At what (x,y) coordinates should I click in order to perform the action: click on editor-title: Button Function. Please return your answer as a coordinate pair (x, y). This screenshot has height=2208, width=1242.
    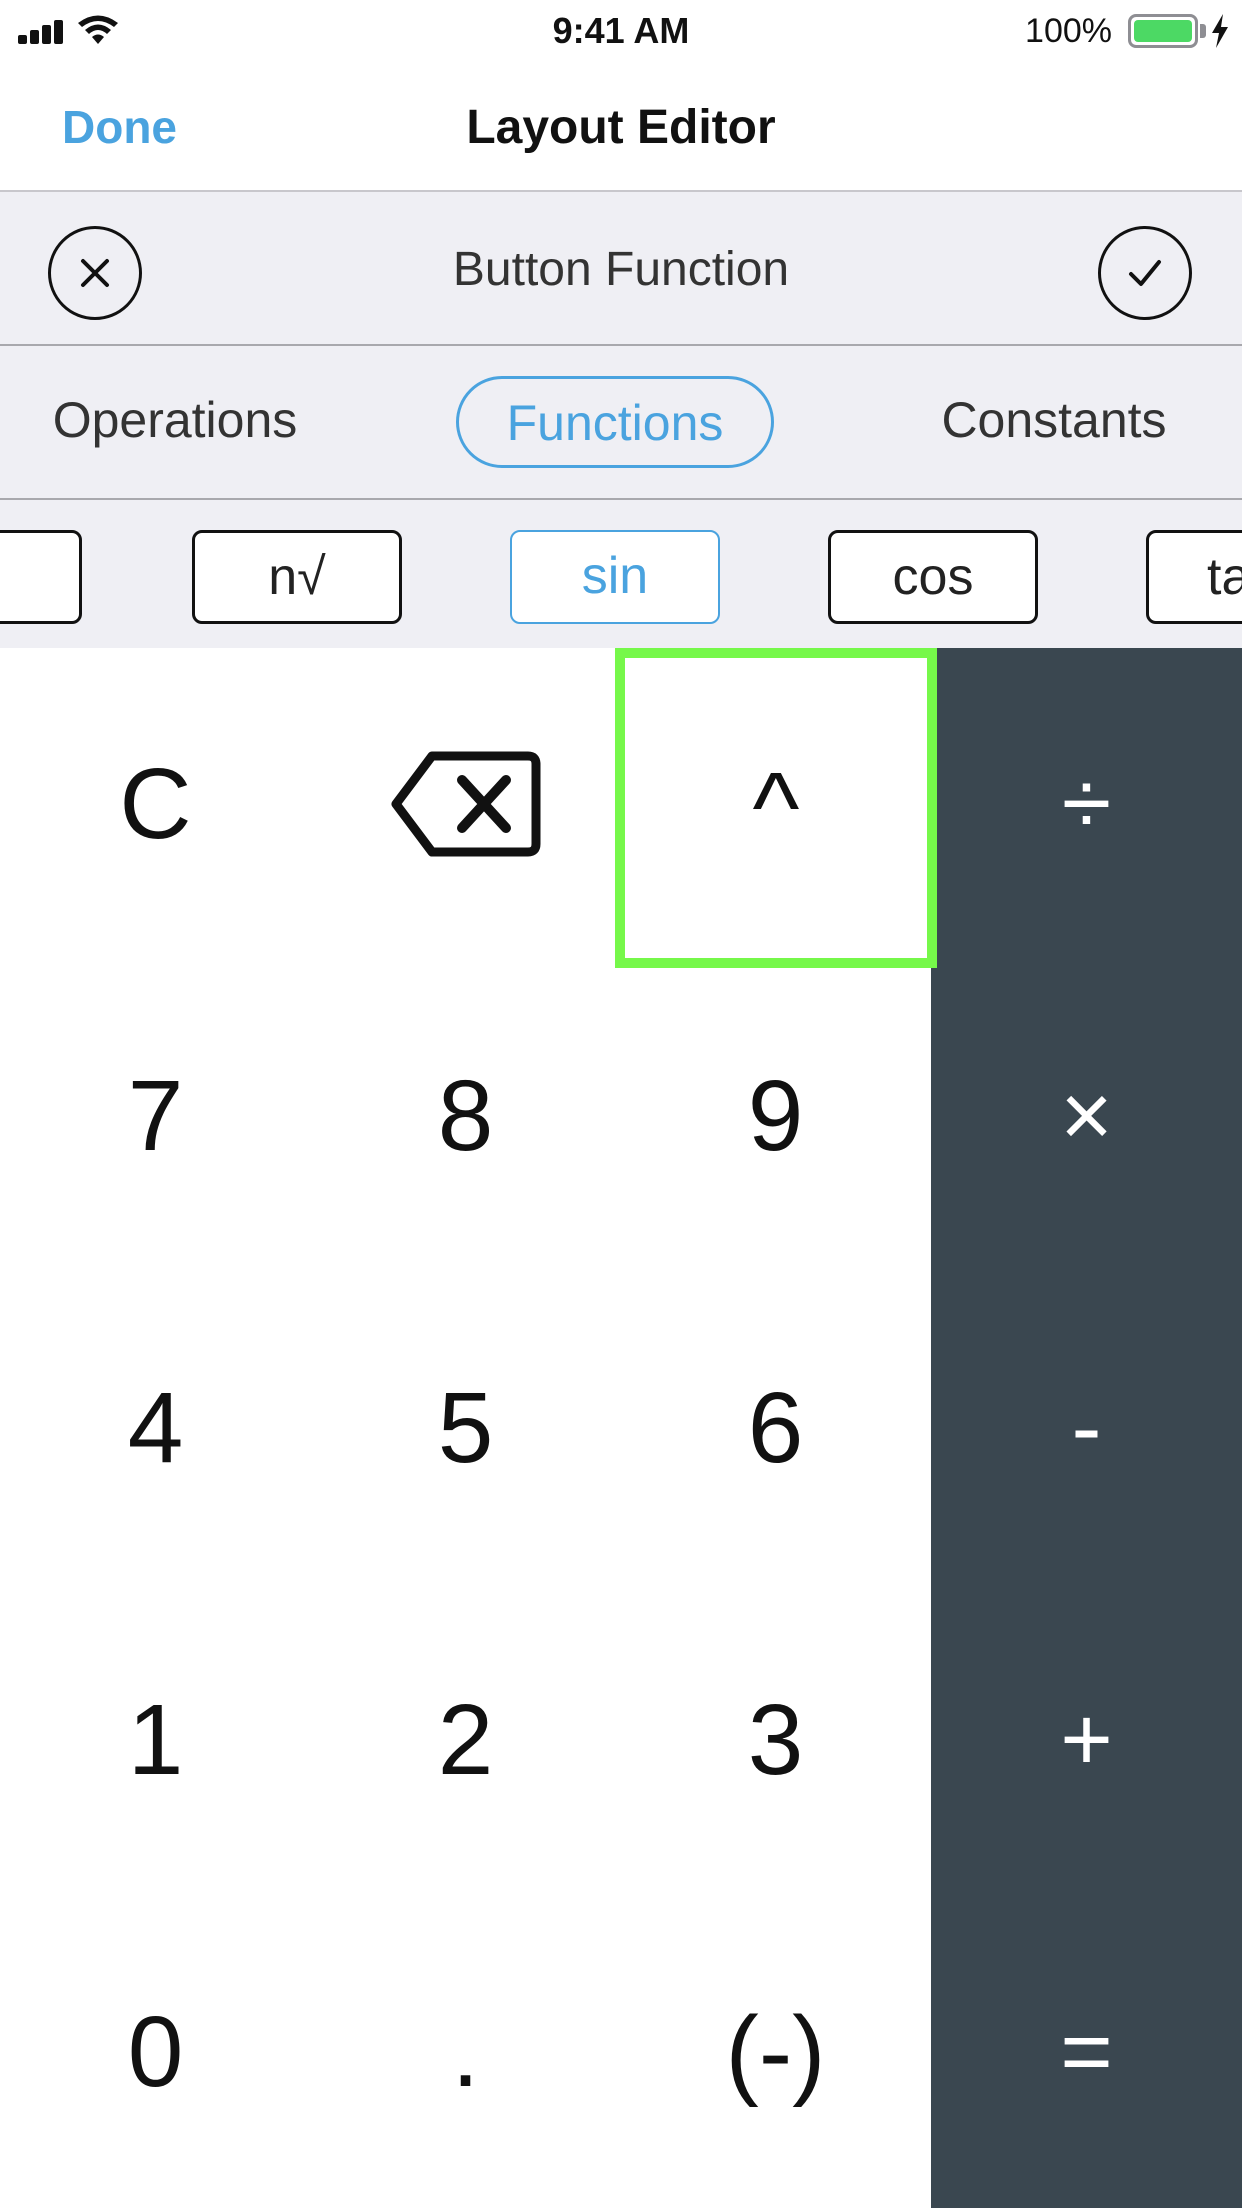
    Looking at the image, I should click on (621, 269).